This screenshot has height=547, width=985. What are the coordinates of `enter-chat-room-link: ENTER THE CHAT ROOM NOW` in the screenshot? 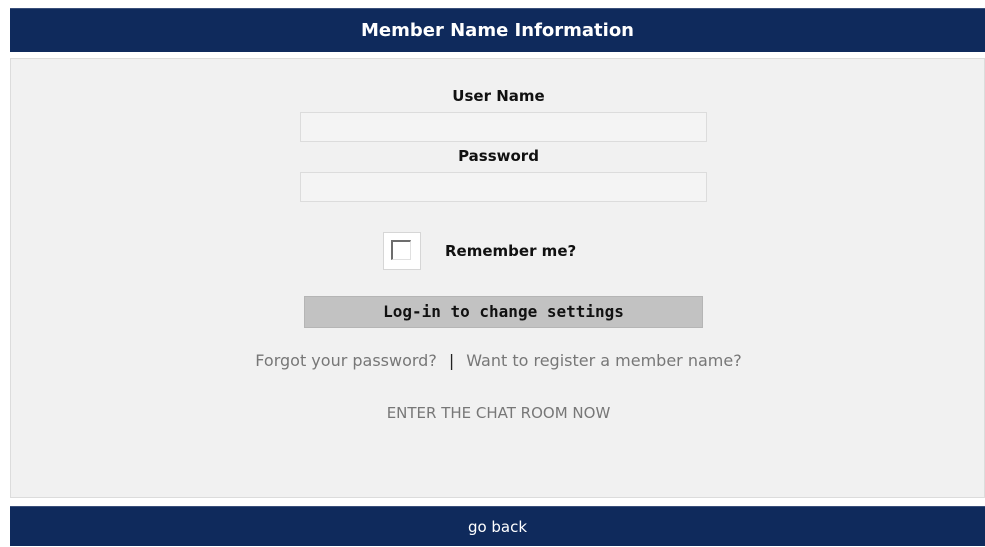 It's located at (499, 413).